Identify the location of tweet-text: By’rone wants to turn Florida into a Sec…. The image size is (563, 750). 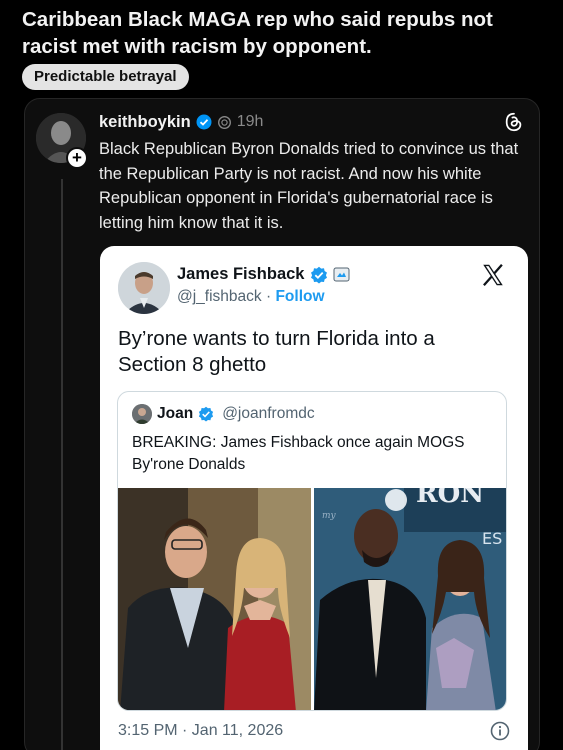
(276, 351).